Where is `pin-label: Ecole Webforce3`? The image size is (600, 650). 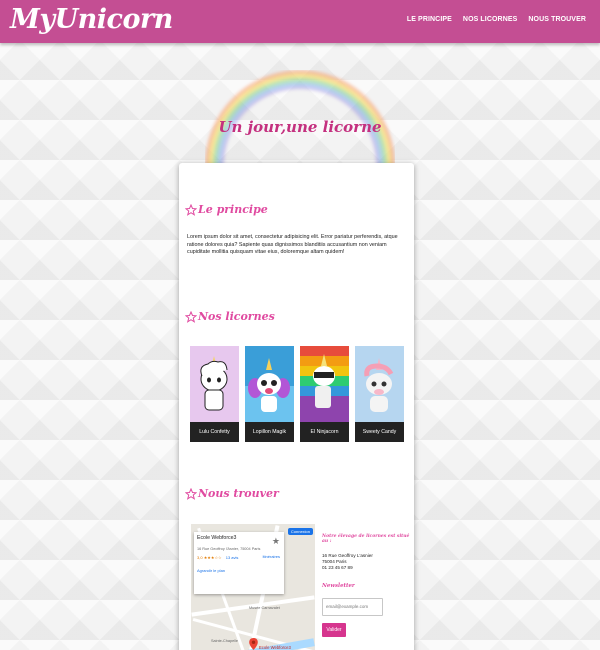 pin-label: Ecole Webforce3 is located at coordinates (275, 647).